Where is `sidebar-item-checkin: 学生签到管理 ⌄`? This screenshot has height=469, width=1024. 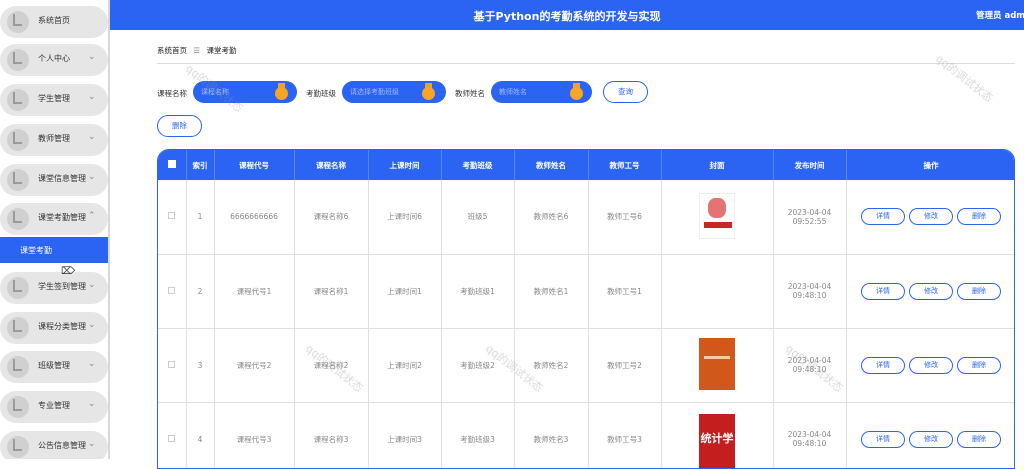
sidebar-item-checkin: 学生签到管理 ⌄ is located at coordinates (54, 288).